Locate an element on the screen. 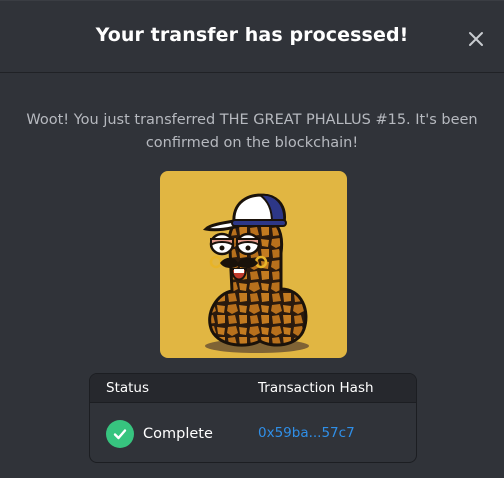 Image resolution: width=504 pixels, height=478 pixels. check-circle-icon is located at coordinates (120, 434).